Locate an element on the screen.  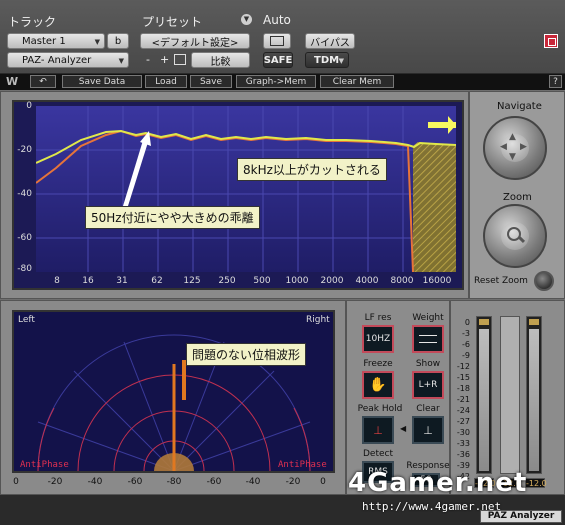
tdm-select: TDM ▼ is located at coordinates (327, 60).